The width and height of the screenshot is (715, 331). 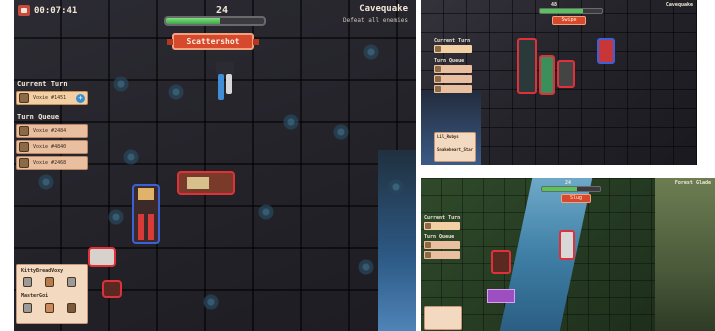 What do you see at coordinates (569, 20) in the screenshot?
I see `ability-banner: Swipe` at bounding box center [569, 20].